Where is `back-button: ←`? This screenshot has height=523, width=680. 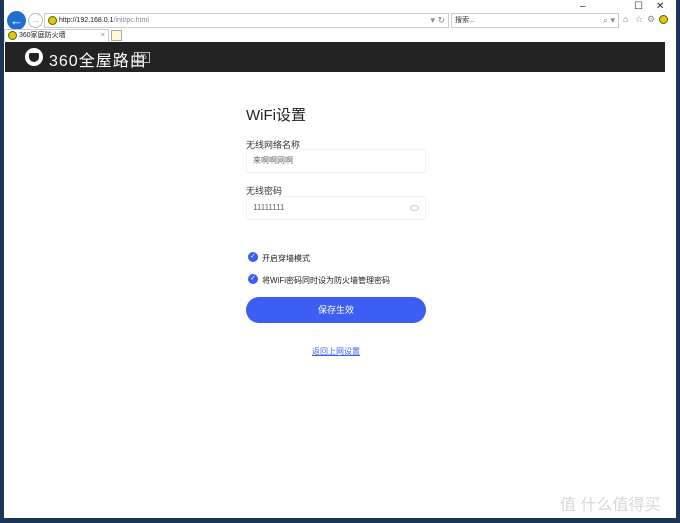
back-button: ← is located at coordinates (16, 20).